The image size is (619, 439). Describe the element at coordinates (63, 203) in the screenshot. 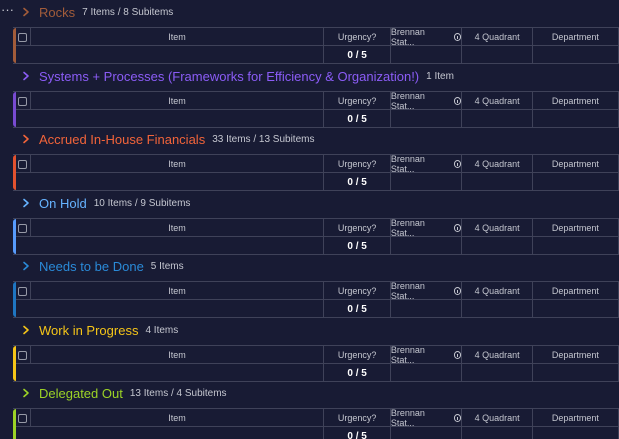

I see `group-title: On Hold` at that location.